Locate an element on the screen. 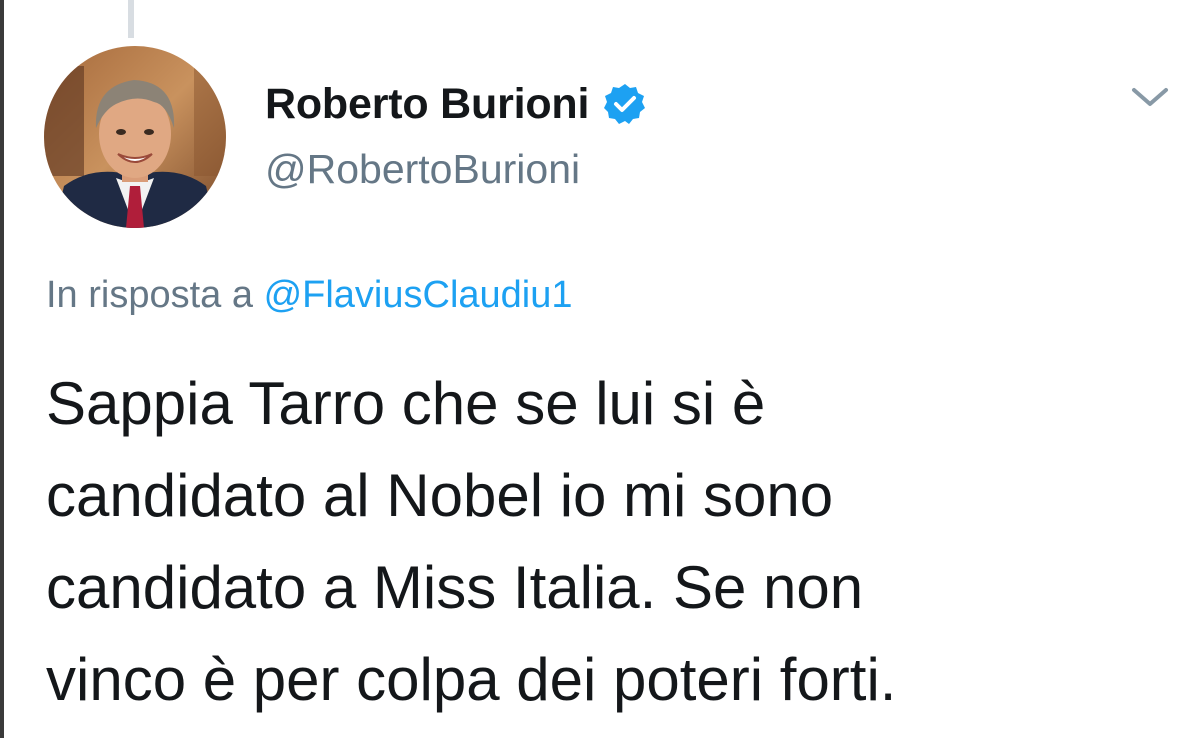  tweet-text-line: Sappia Tarro che se lui si è is located at coordinates (406, 403).